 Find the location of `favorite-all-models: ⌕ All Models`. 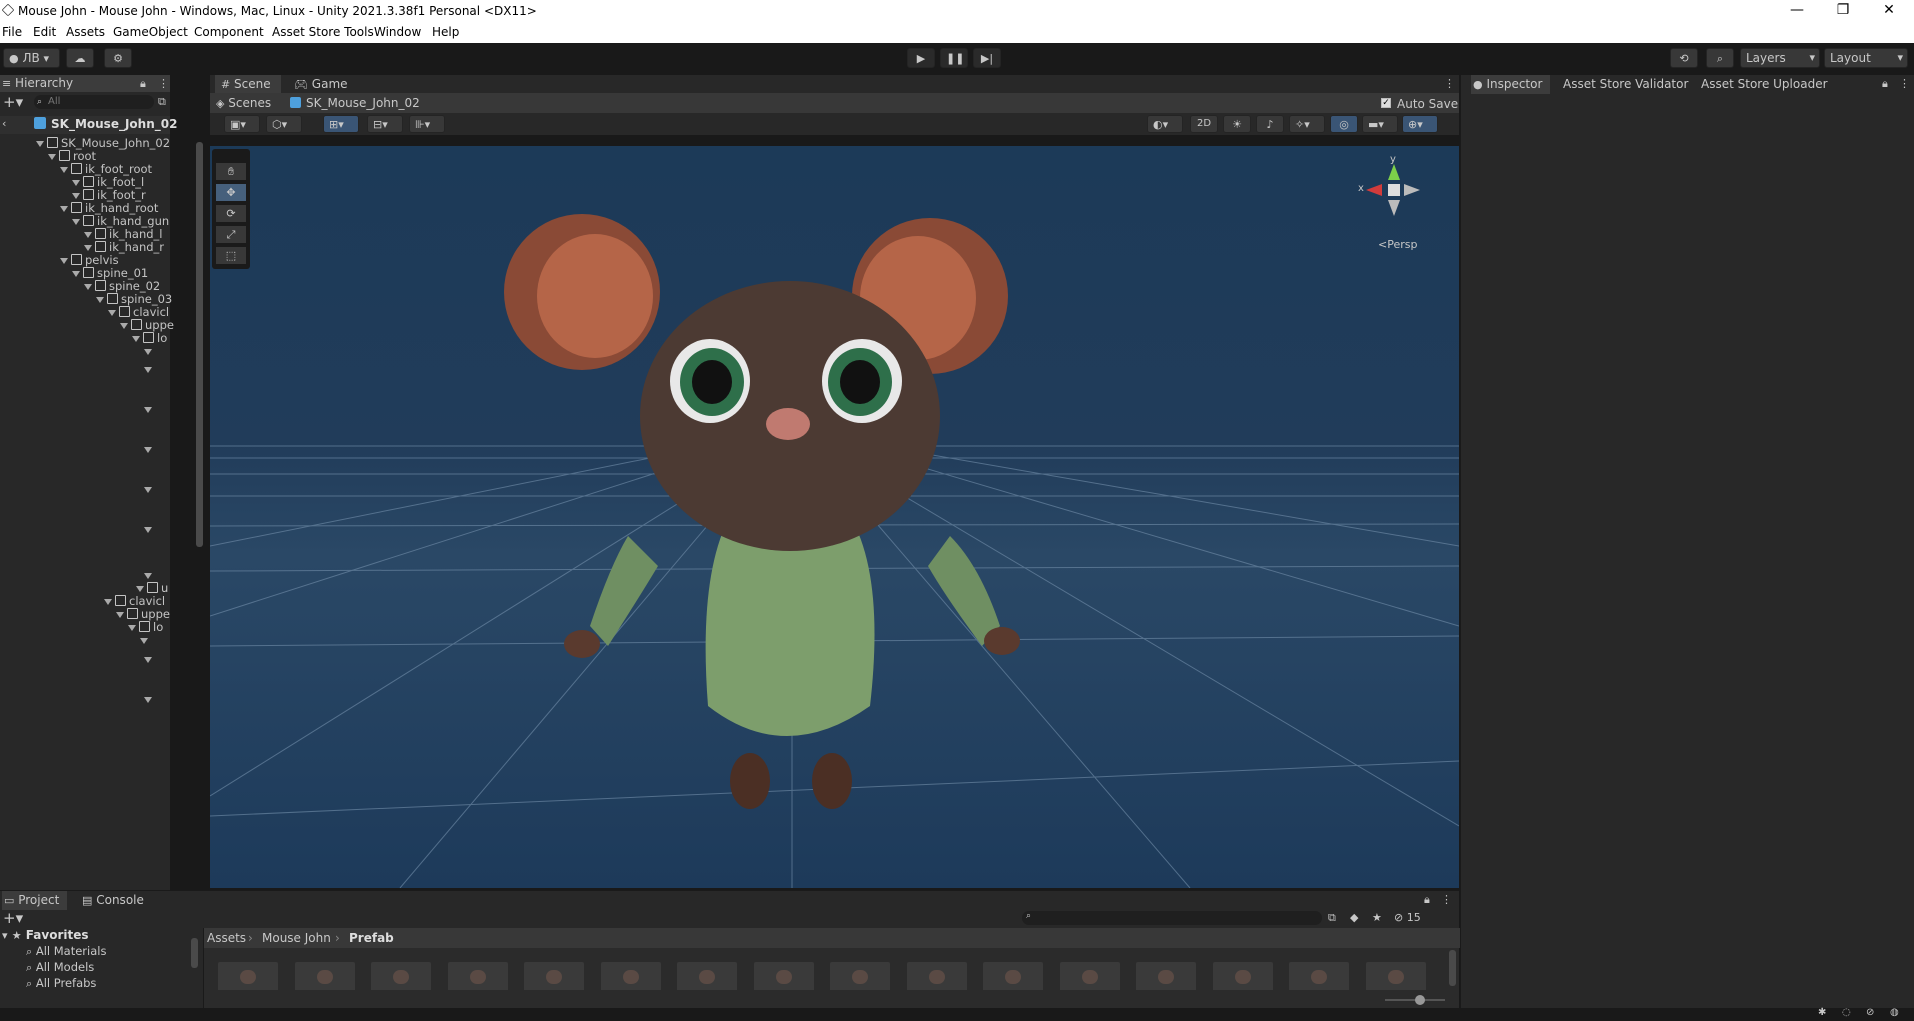

favorite-all-models: ⌕ All Models is located at coordinates (60, 967).